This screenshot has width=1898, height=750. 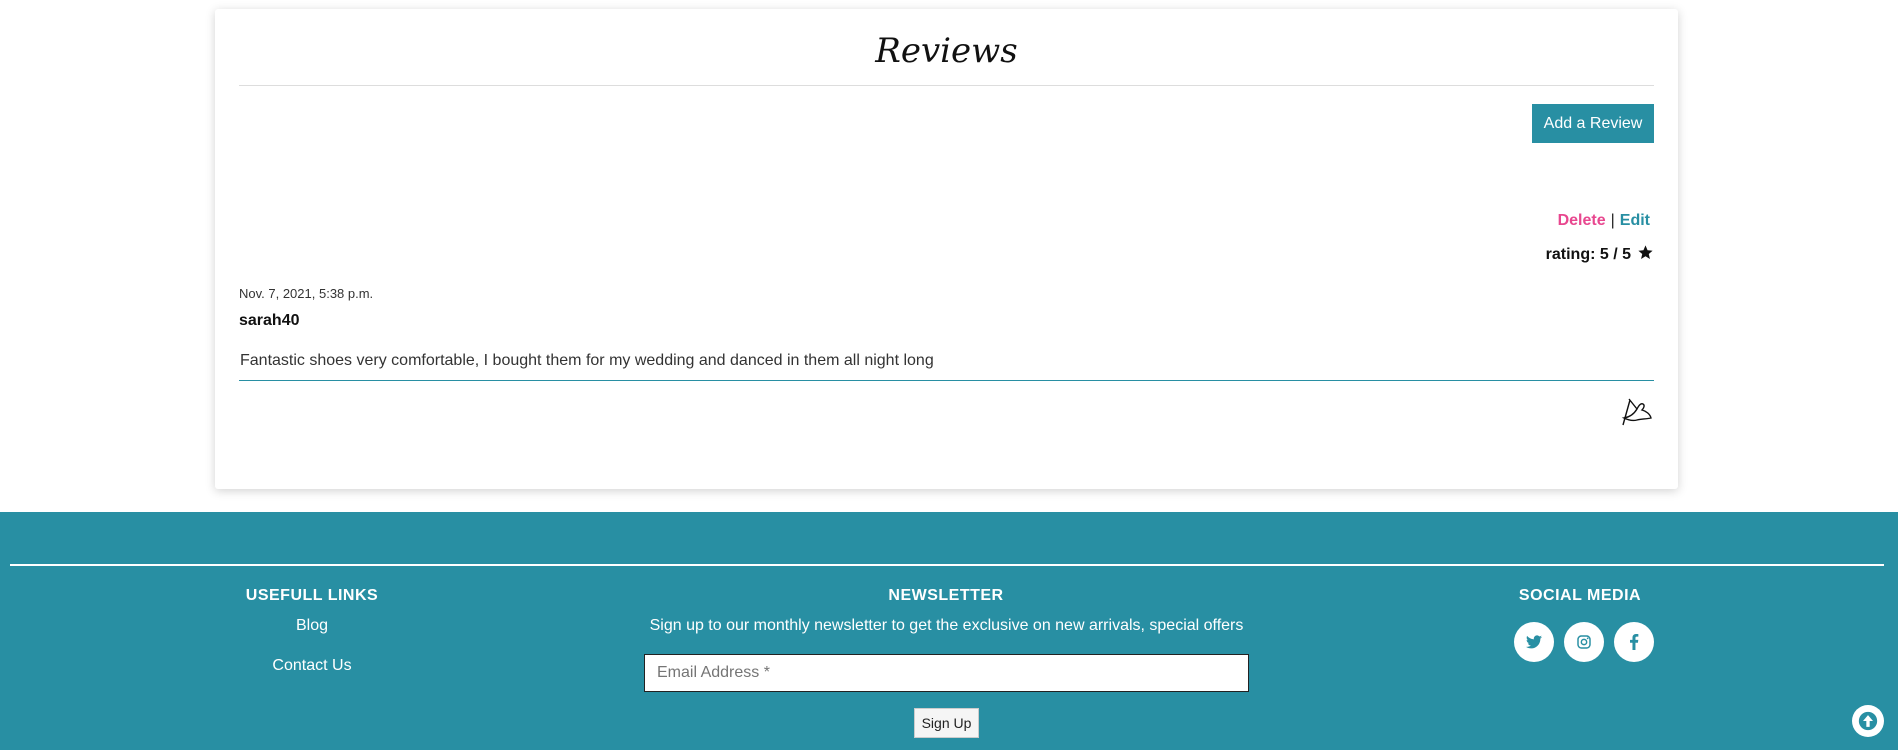 What do you see at coordinates (1593, 123) in the screenshot?
I see `add-review-button: Add a Review` at bounding box center [1593, 123].